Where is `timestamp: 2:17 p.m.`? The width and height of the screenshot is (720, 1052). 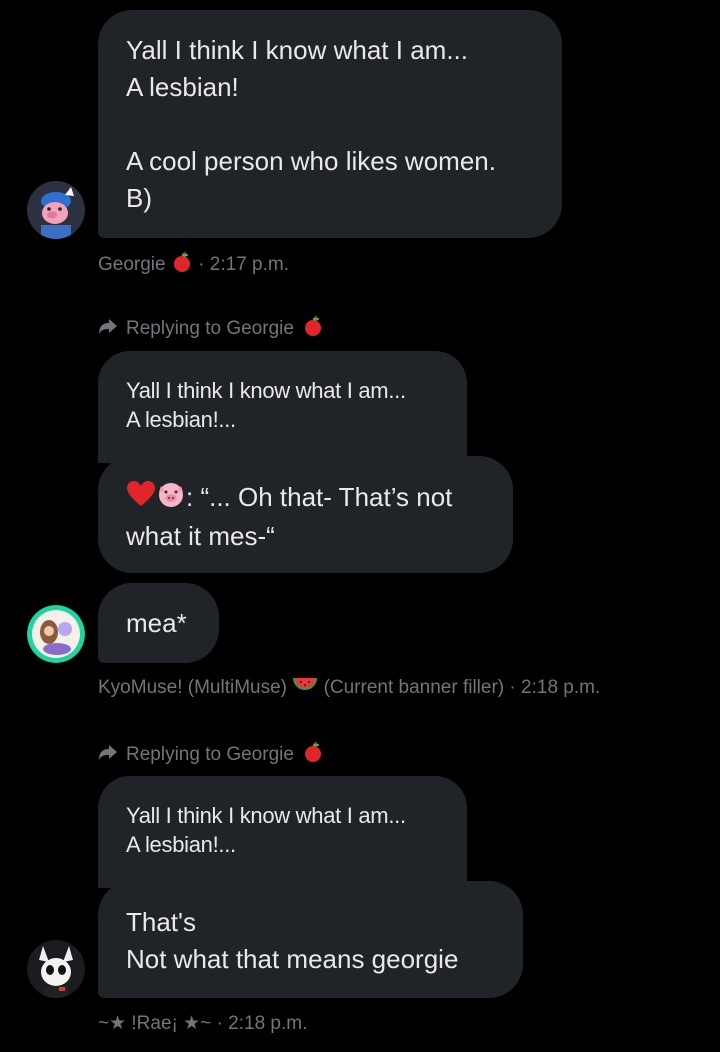
timestamp: 2:17 p.m. is located at coordinates (249, 265).